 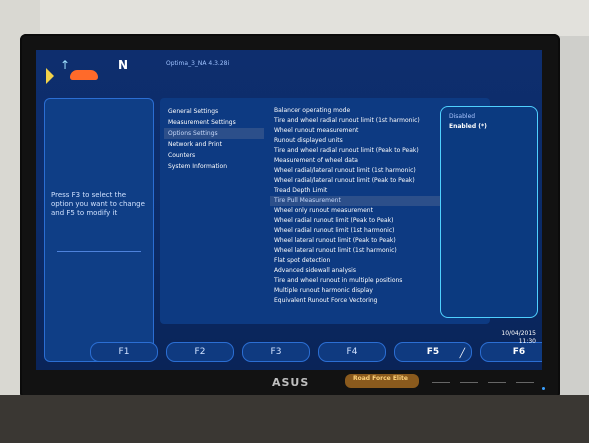 I want to click on car-icon, so click(x=84, y=75).